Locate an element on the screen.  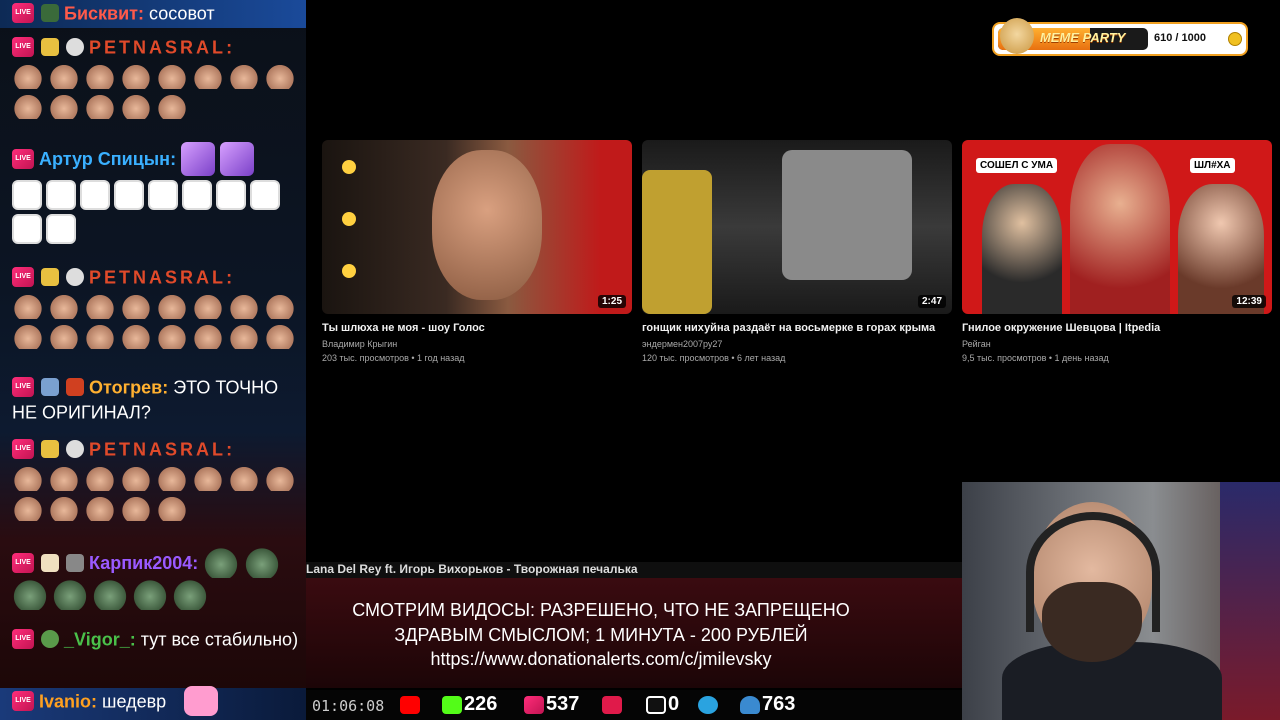
video-title: Ты шлюха не моя - шоу Голос is located at coordinates (477, 328).